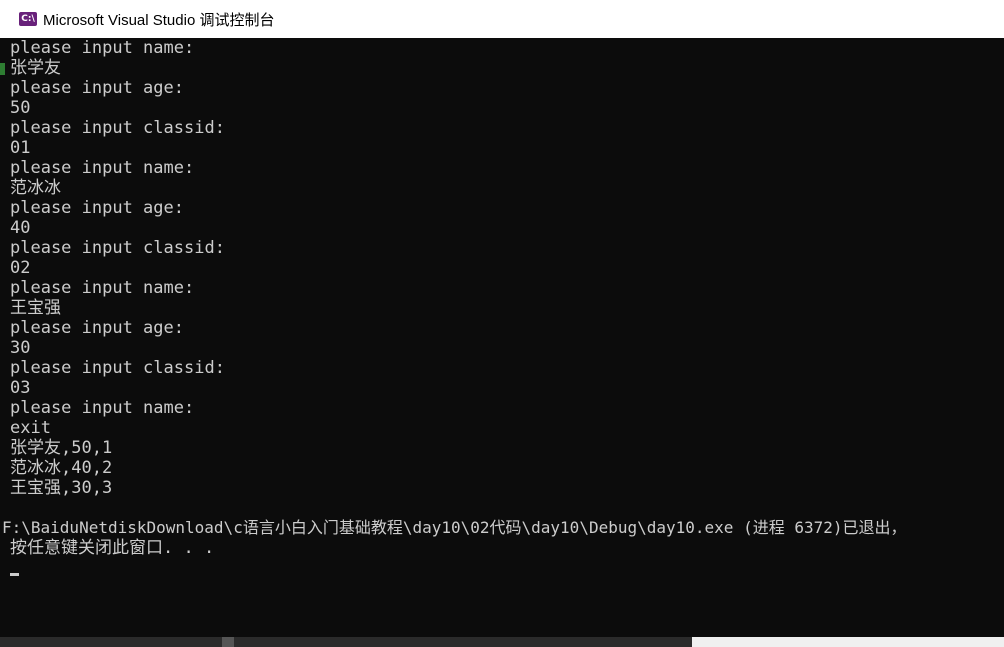 The width and height of the screenshot is (1004, 647). What do you see at coordinates (20, 388) in the screenshot?
I see `console-line: 03` at bounding box center [20, 388].